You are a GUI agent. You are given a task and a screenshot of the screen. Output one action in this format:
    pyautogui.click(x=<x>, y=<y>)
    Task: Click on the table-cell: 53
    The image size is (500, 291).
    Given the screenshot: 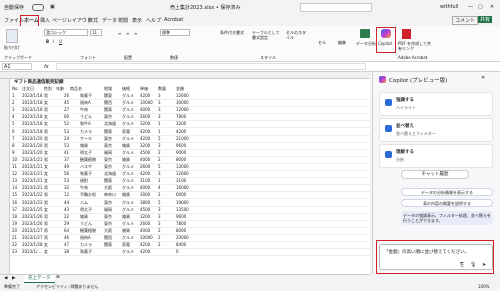 What is the action you would take?
    pyautogui.click(x=66, y=181)
    